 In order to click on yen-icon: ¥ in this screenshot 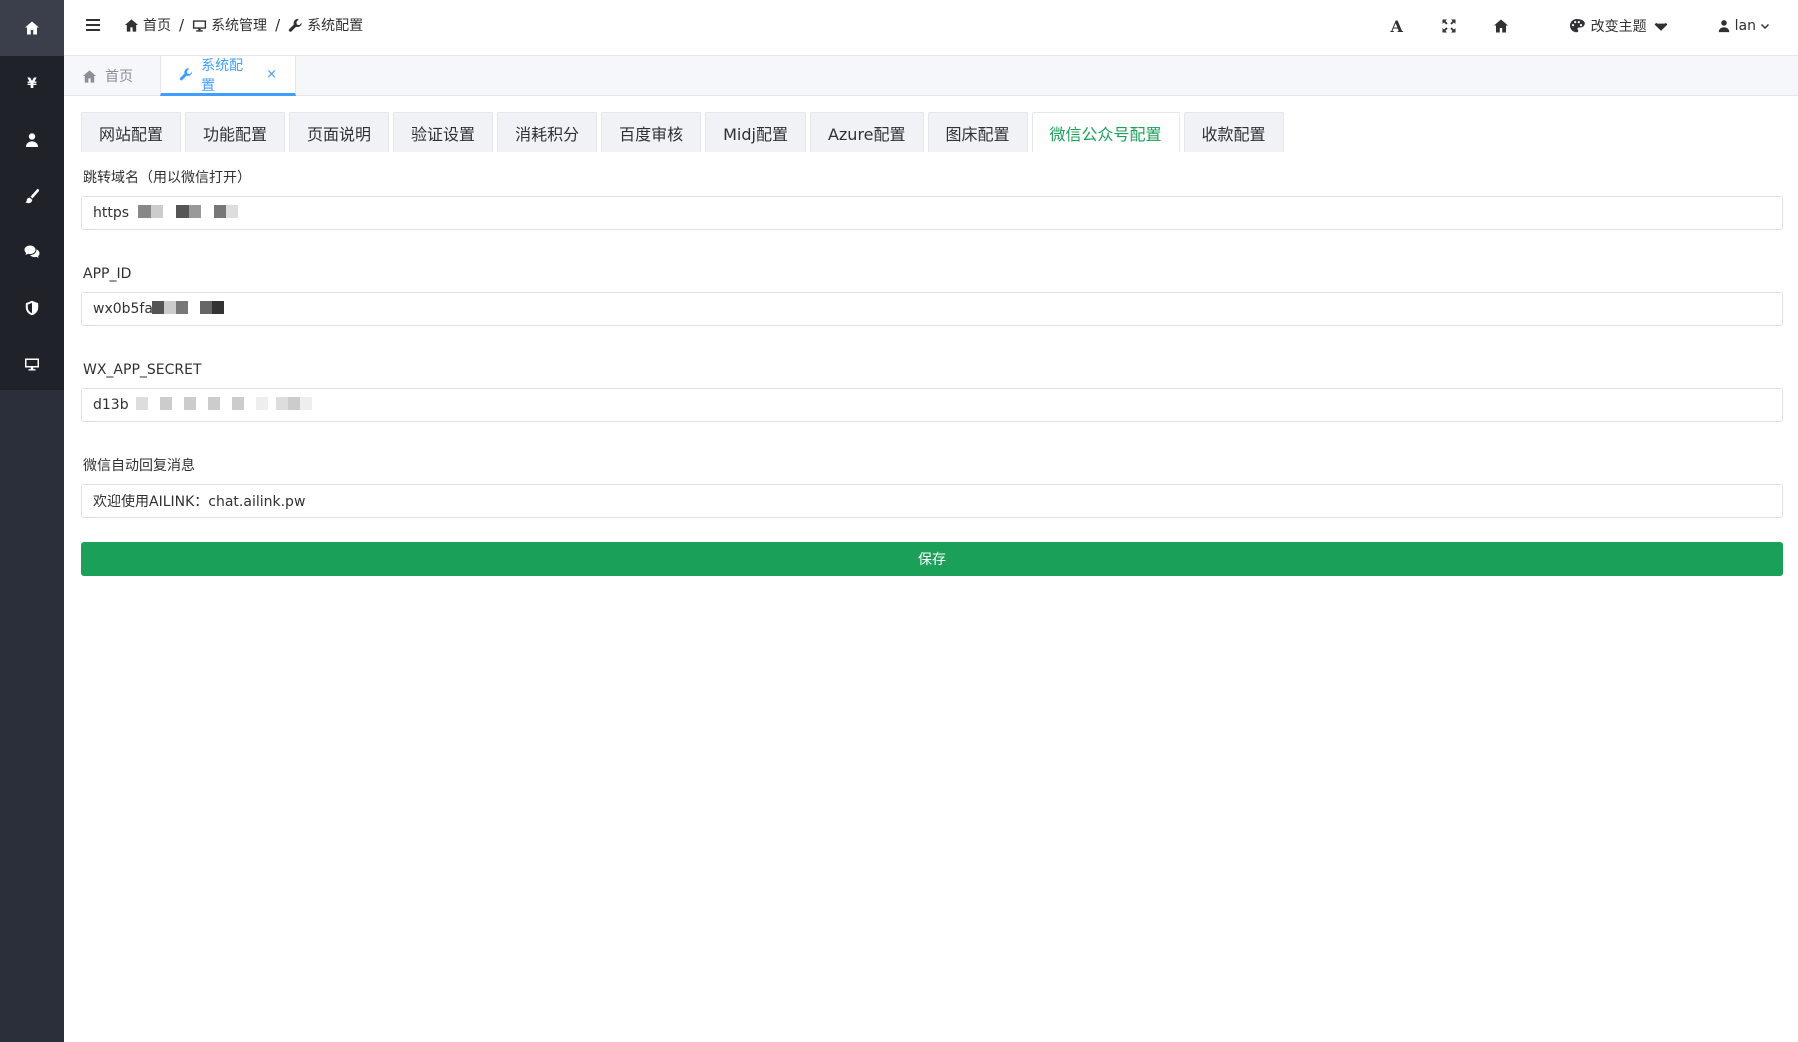, I will do `click(32, 84)`.